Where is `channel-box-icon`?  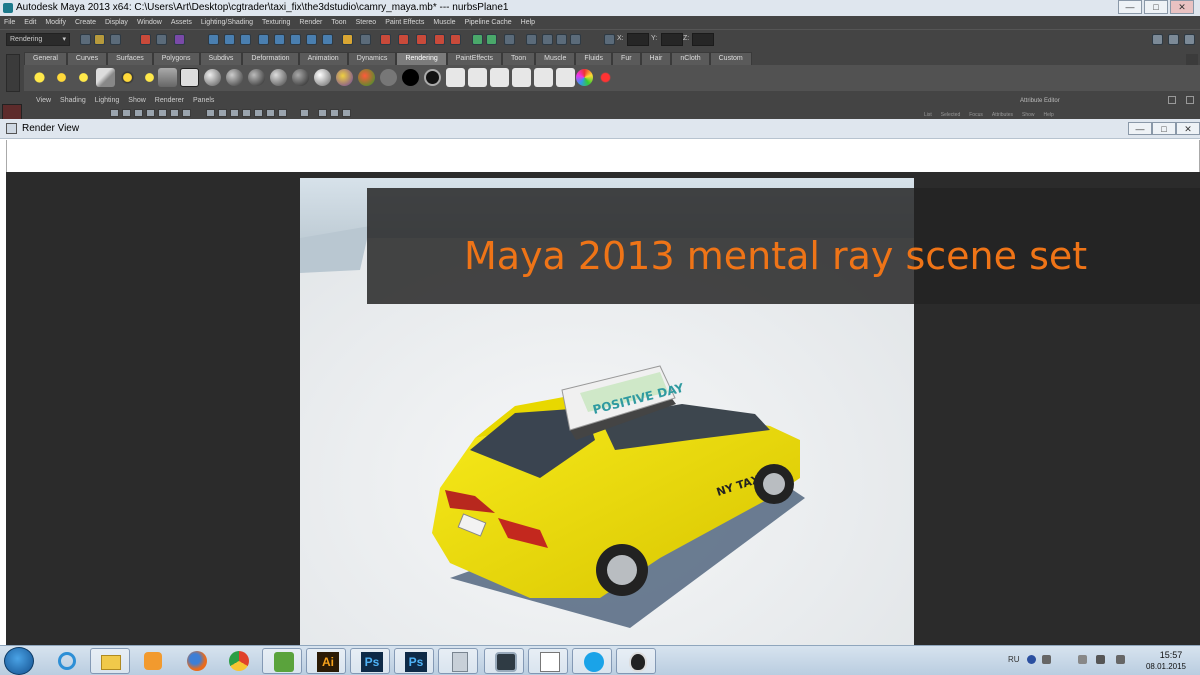 channel-box-icon is located at coordinates (477, 39).